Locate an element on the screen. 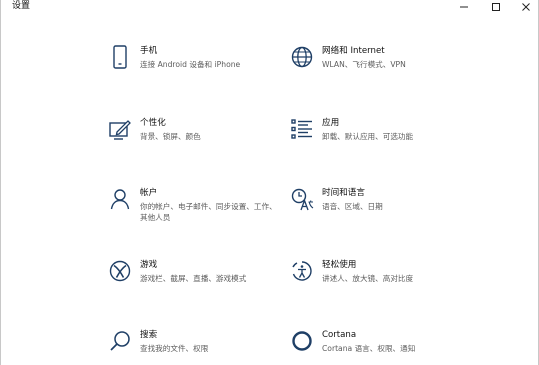 This screenshot has height=365, width=539. settings-tile-time-language: 时间和语言 语音、区域、日期 is located at coordinates (389, 208).